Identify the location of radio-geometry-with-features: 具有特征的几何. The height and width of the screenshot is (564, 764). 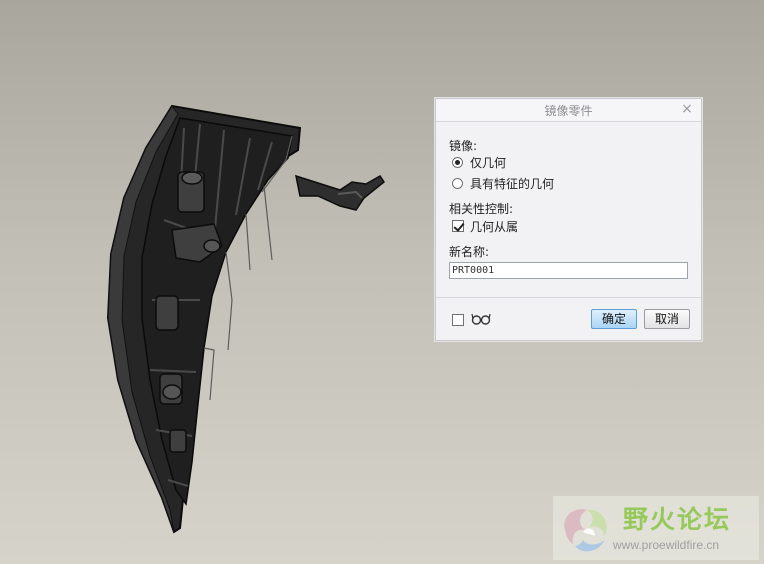
(503, 183).